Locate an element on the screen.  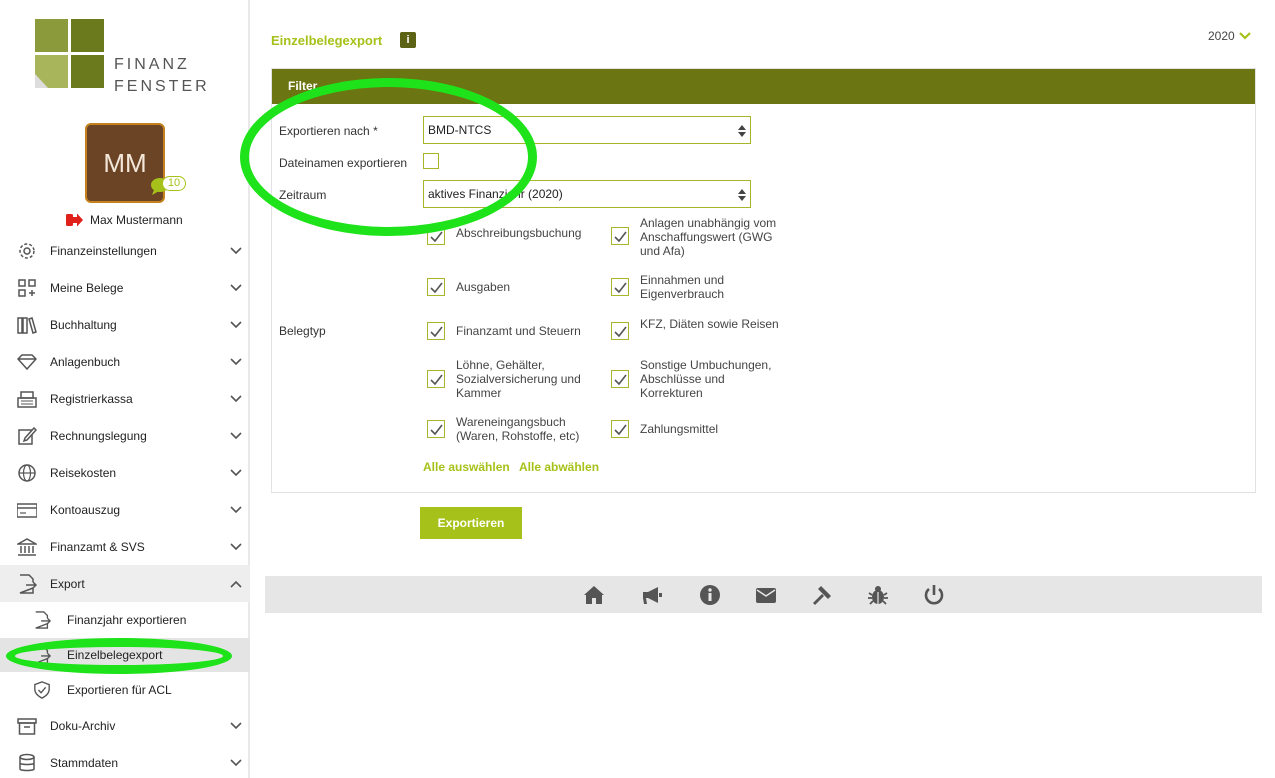
globe-icon is located at coordinates (27, 472).